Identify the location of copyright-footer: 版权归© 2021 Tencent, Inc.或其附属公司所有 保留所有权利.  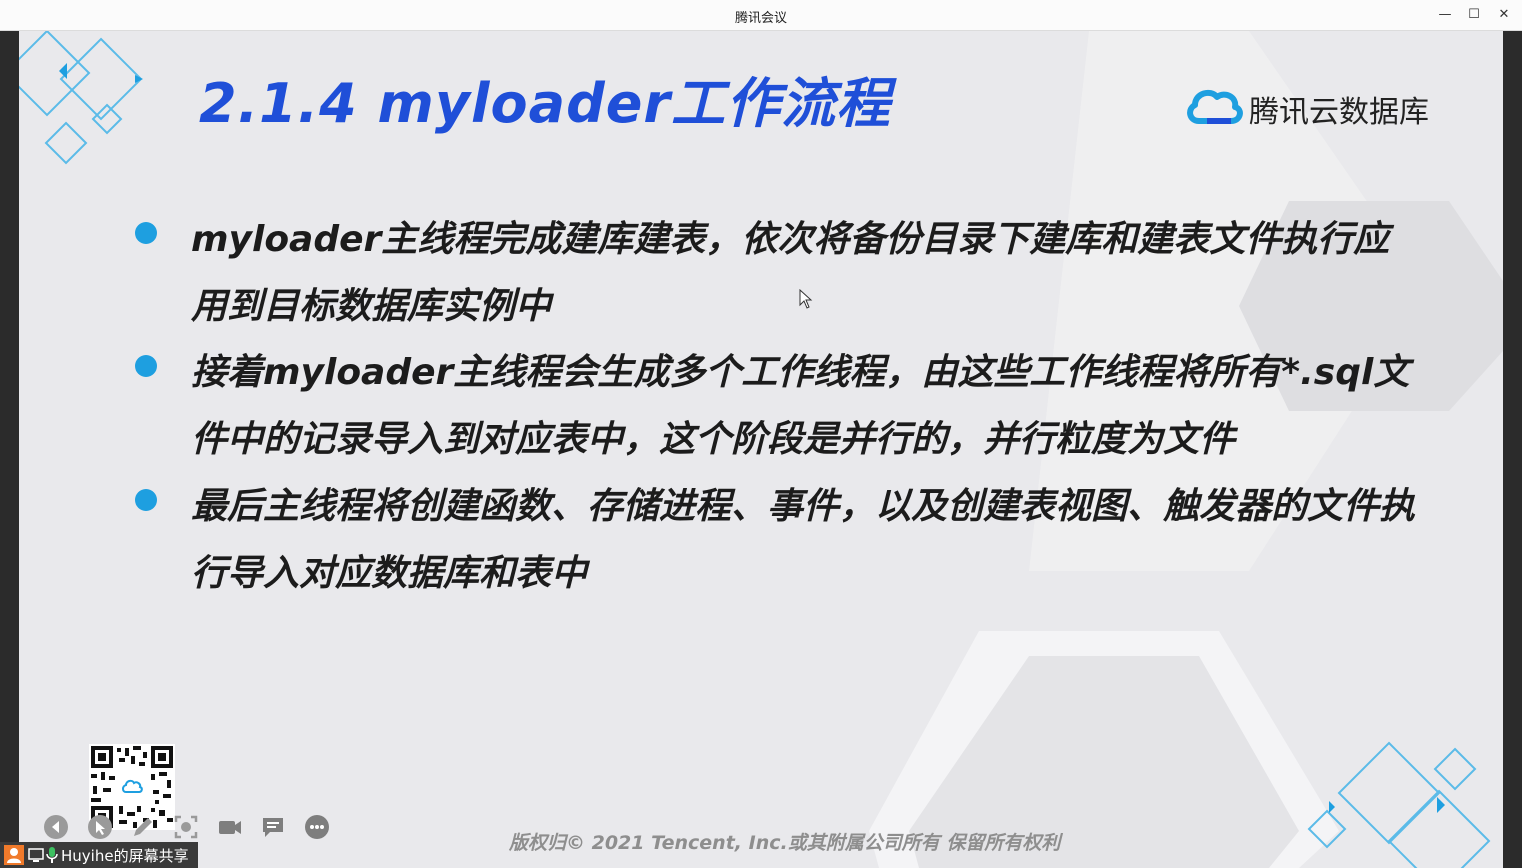
(785, 843).